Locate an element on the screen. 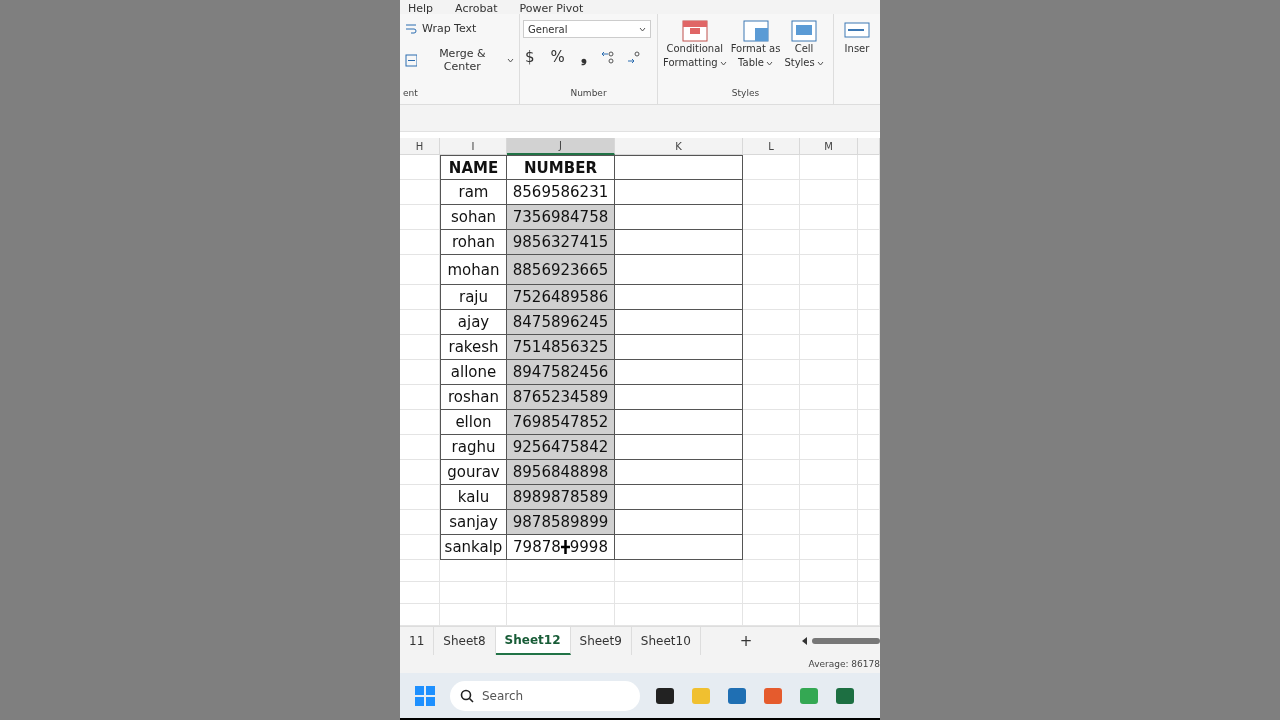 The image size is (1280, 720). menu-item: Help is located at coordinates (421, 8).